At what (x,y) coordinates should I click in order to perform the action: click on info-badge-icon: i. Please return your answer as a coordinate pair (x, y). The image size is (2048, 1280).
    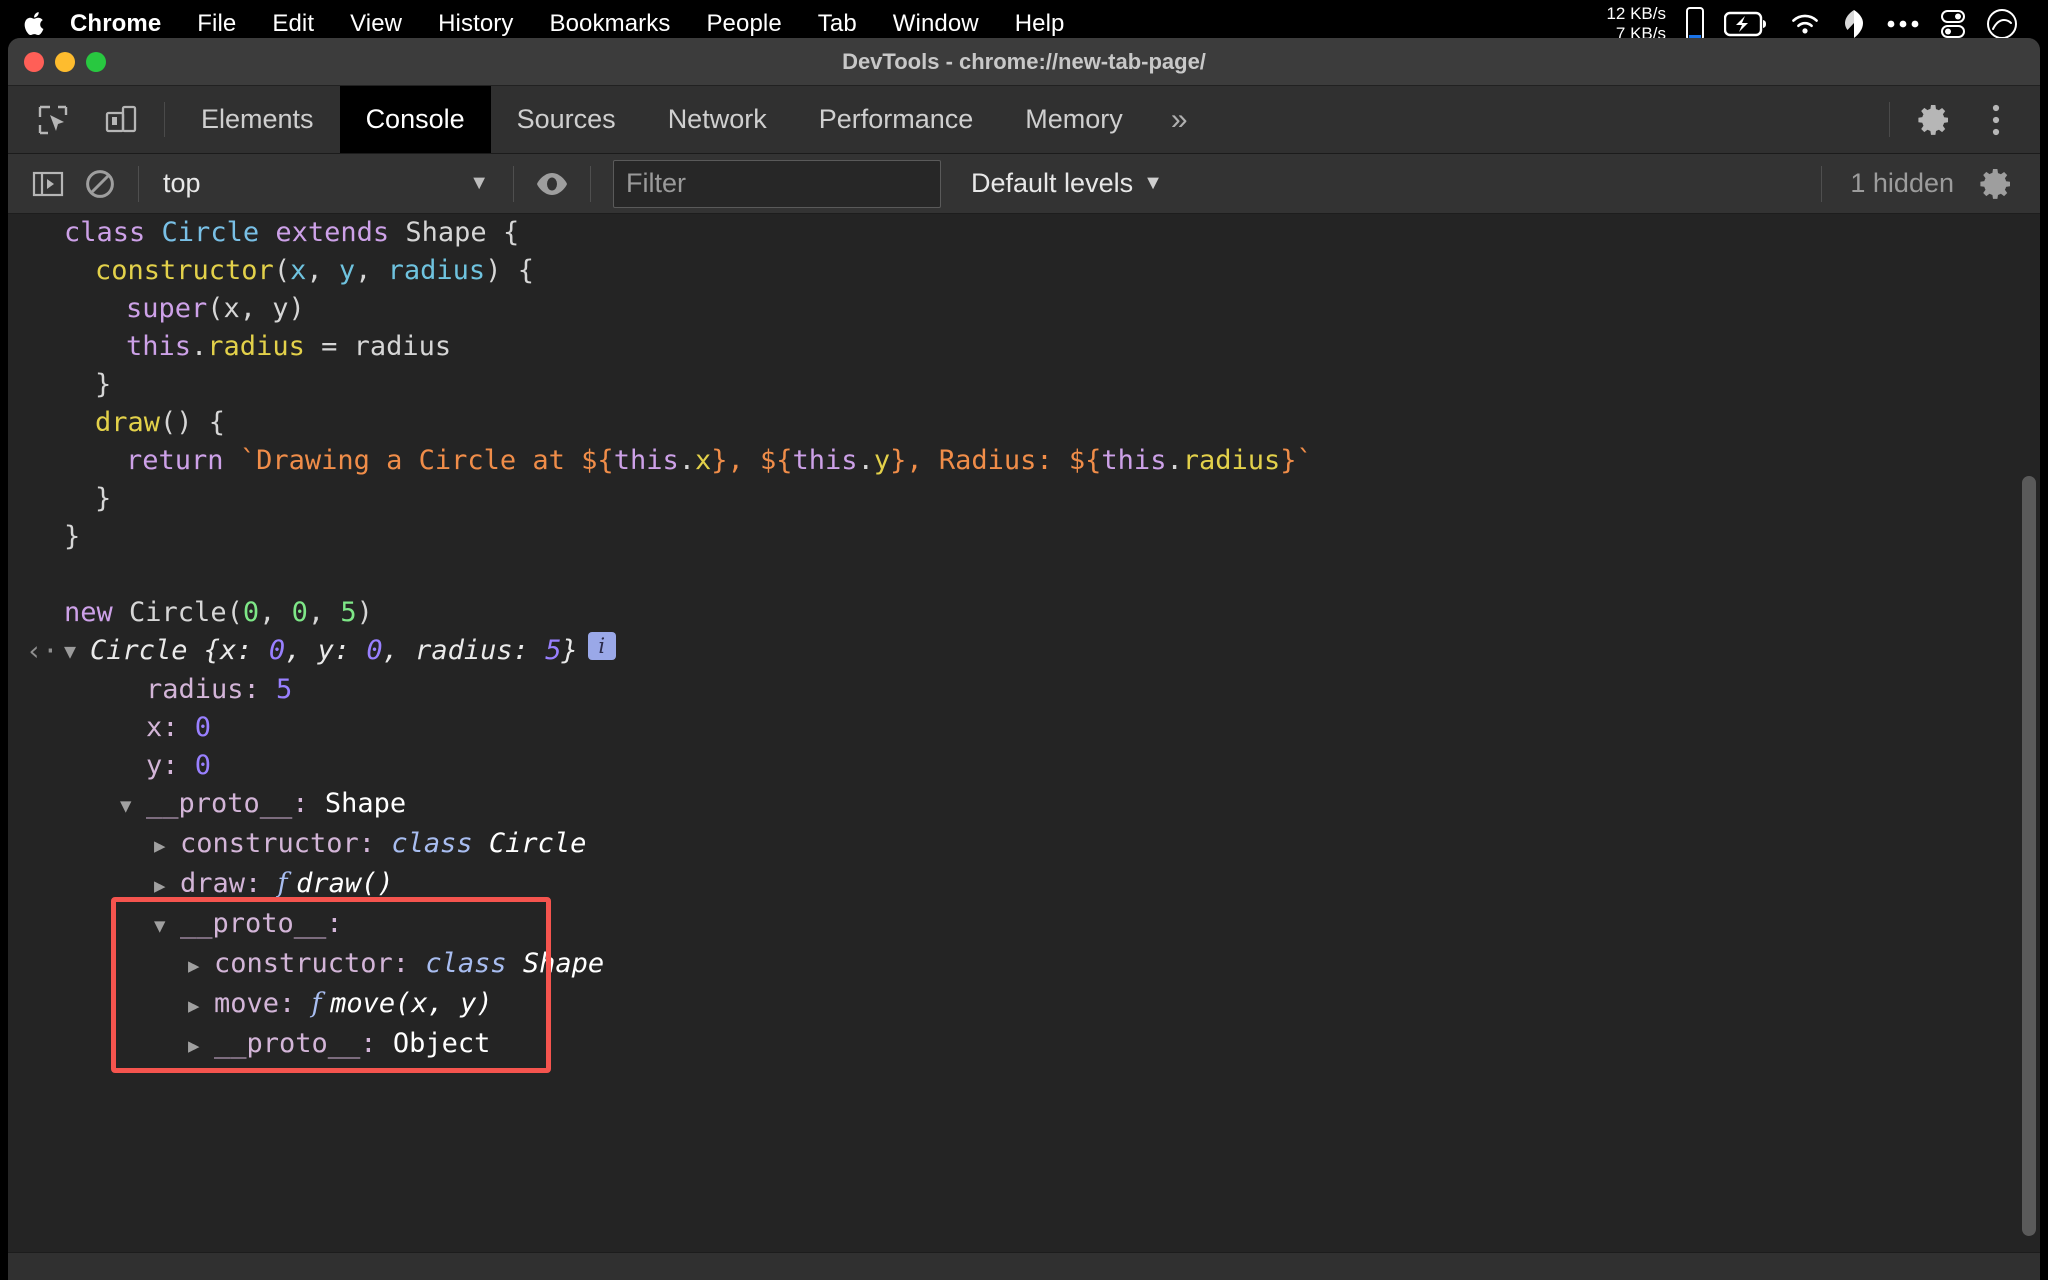
    Looking at the image, I should click on (601, 646).